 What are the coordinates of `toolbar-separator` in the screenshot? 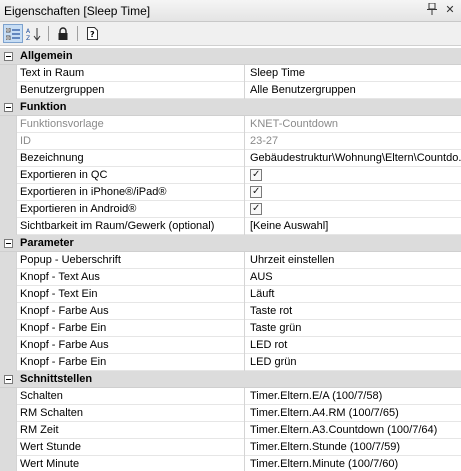 It's located at (48, 33).